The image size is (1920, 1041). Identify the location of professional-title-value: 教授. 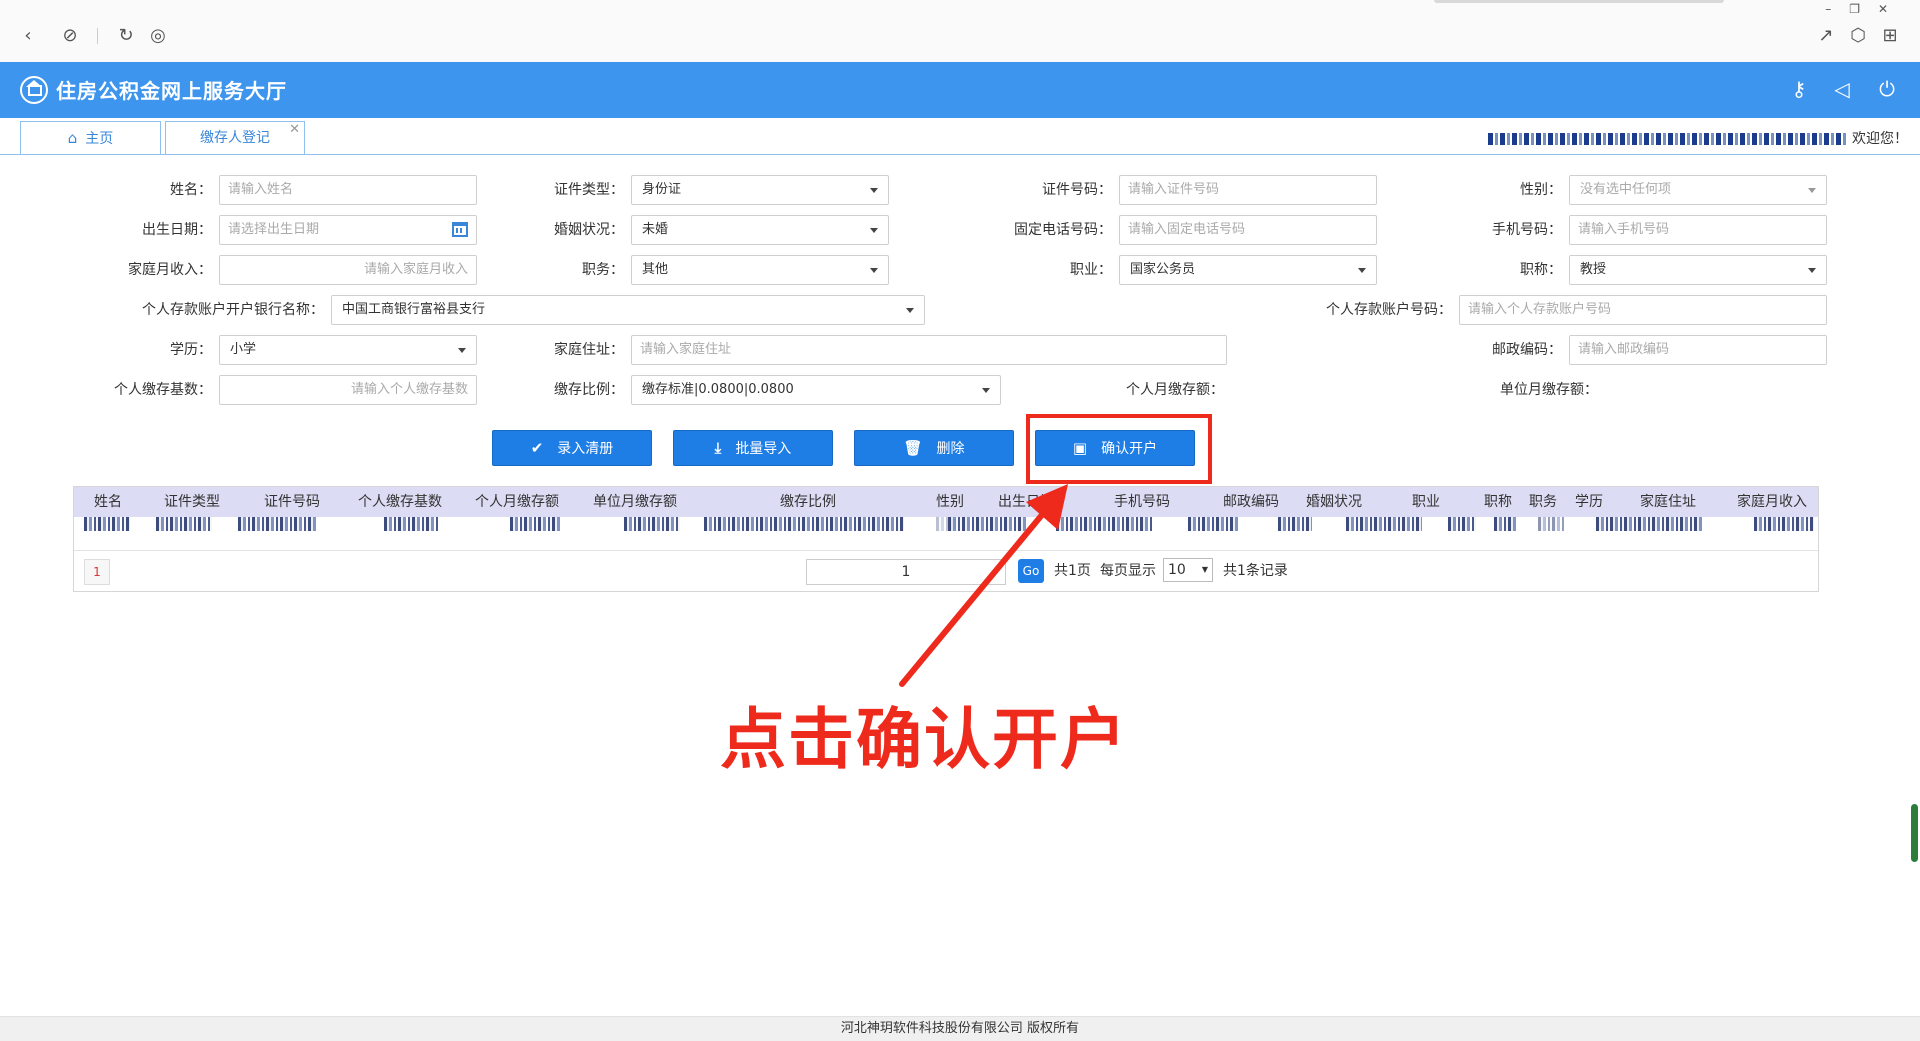
(1593, 269).